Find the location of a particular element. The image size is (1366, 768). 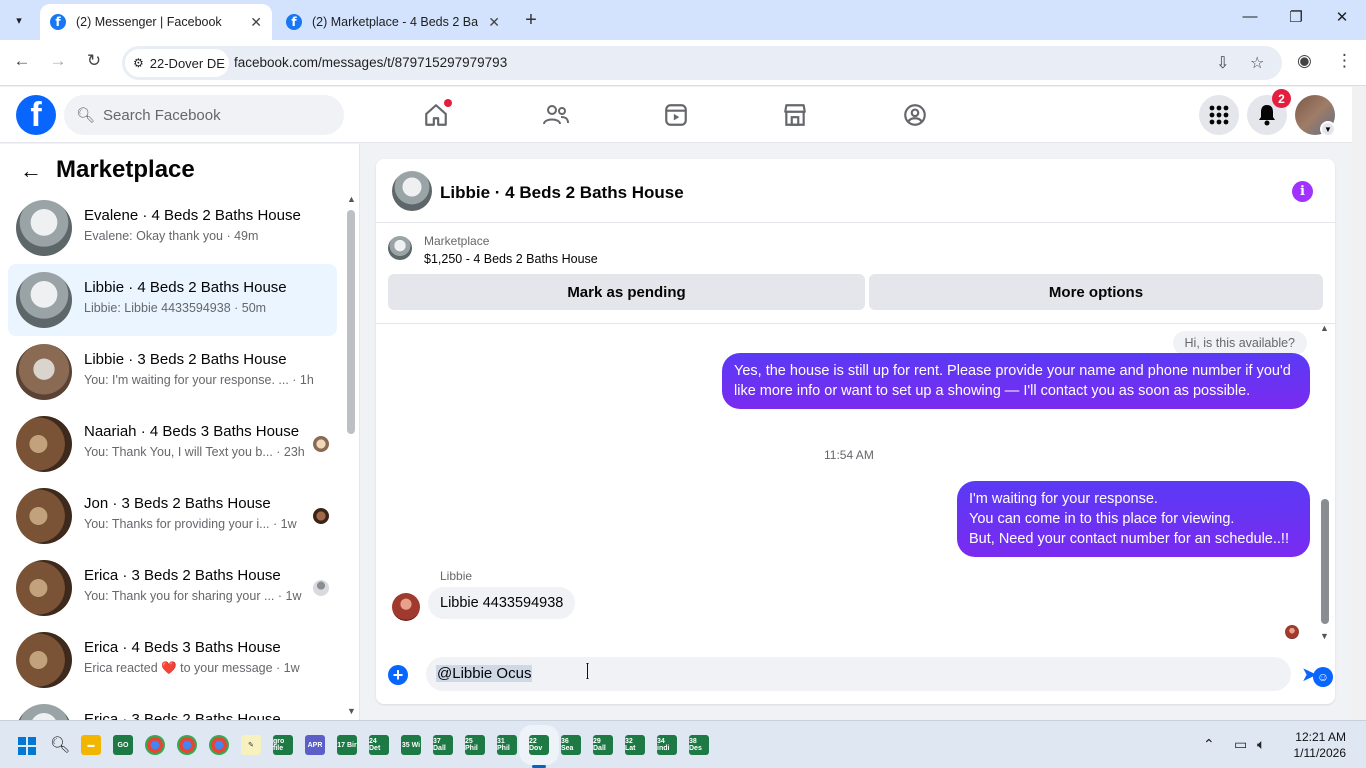

page-scrollbar is located at coordinates (1359, 403).